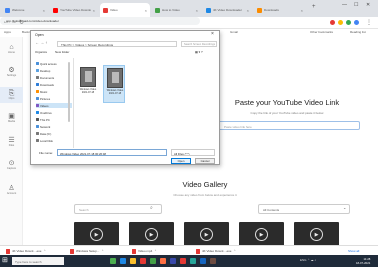 The height and width of the screenshot is (267, 378). Describe the element at coordinates (118, 209) in the screenshot. I see `gallery-search-input: Search` at that location.